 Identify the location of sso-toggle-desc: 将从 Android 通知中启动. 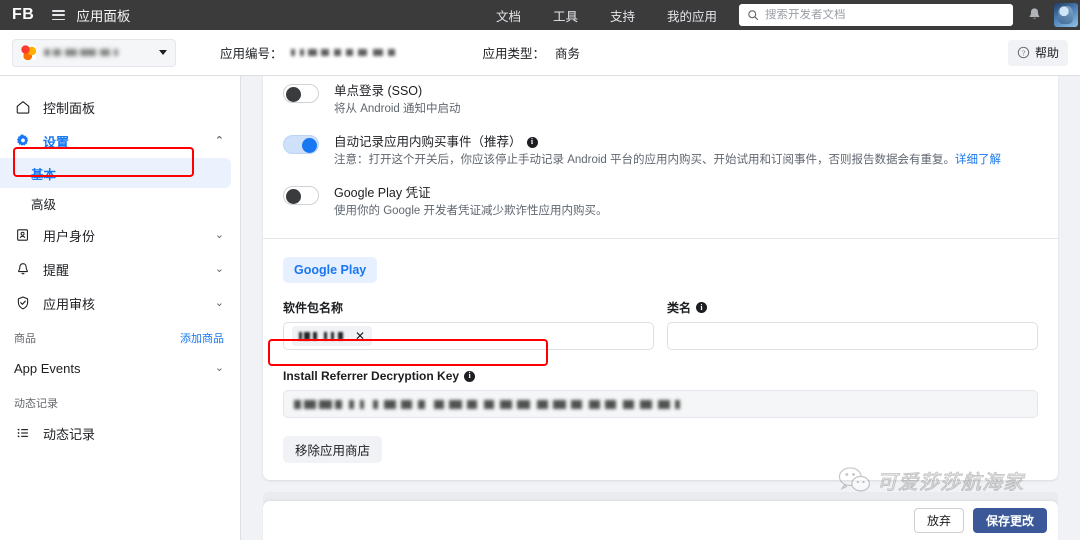
(397, 109).